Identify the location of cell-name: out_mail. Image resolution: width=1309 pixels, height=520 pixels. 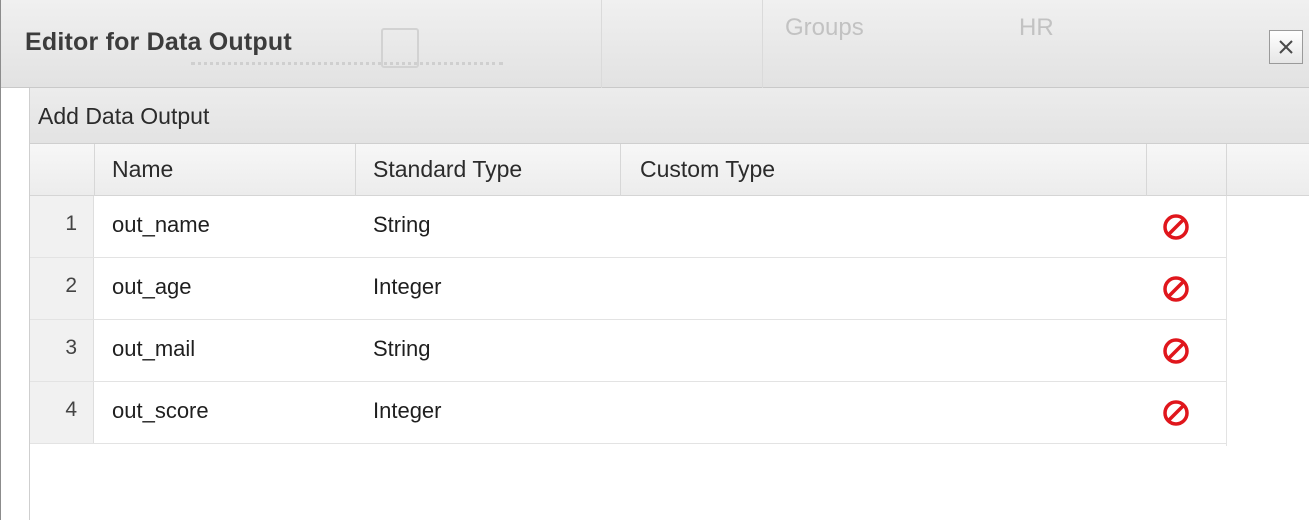
(153, 349).